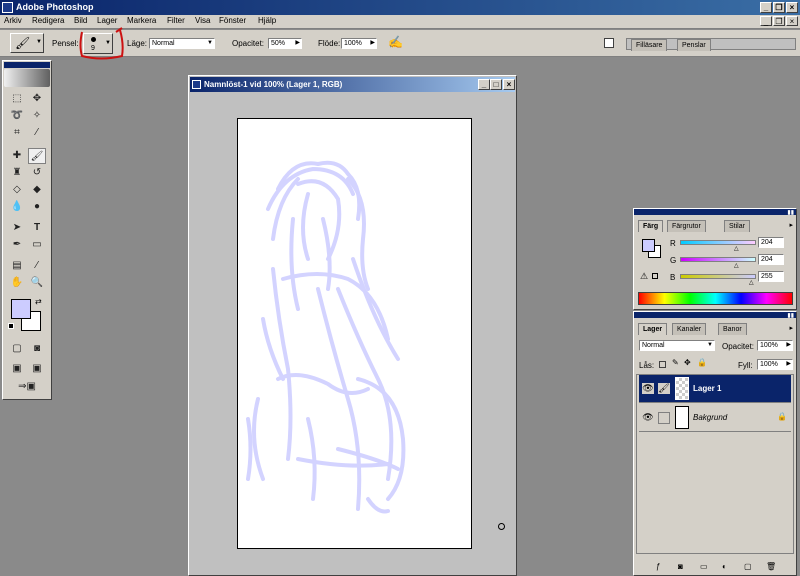 This screenshot has width=800, height=576. I want to click on tab-lager: Lager, so click(653, 329).